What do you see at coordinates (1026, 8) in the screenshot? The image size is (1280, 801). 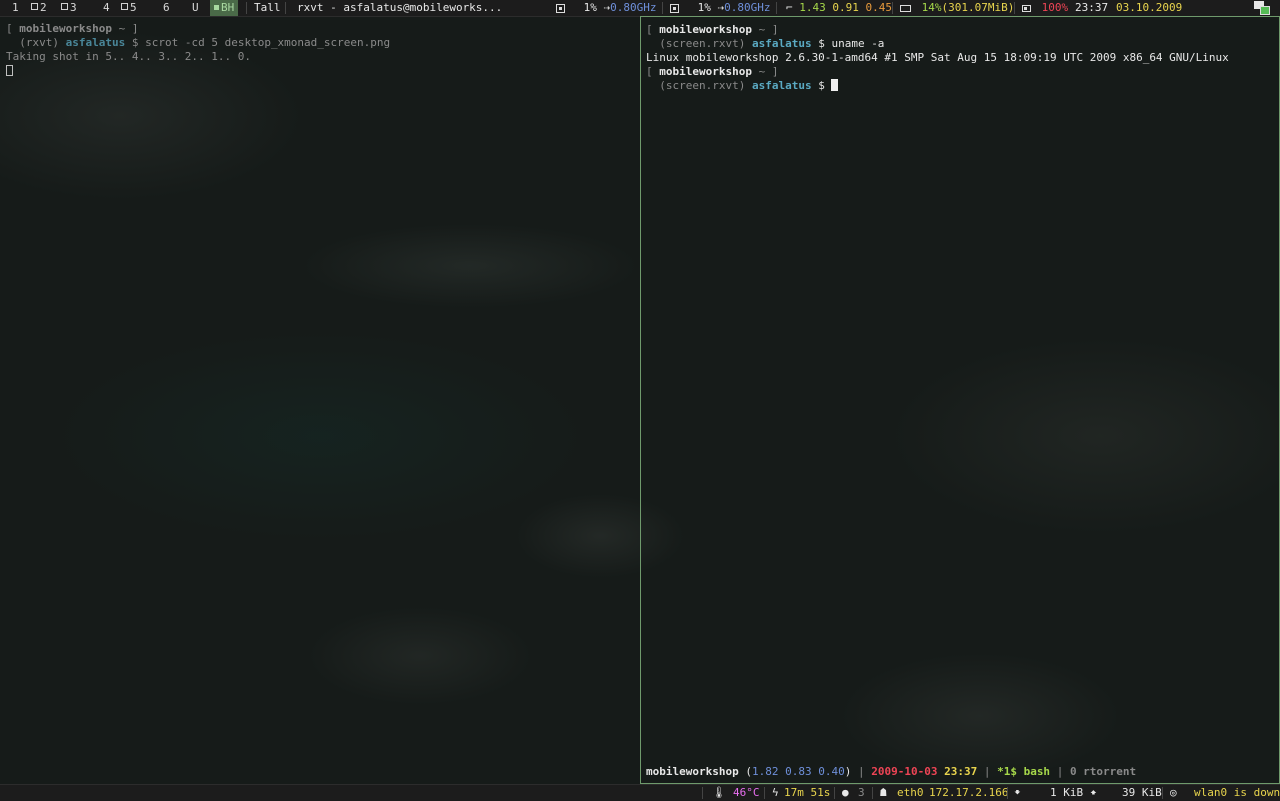 I see `battery-icon` at bounding box center [1026, 8].